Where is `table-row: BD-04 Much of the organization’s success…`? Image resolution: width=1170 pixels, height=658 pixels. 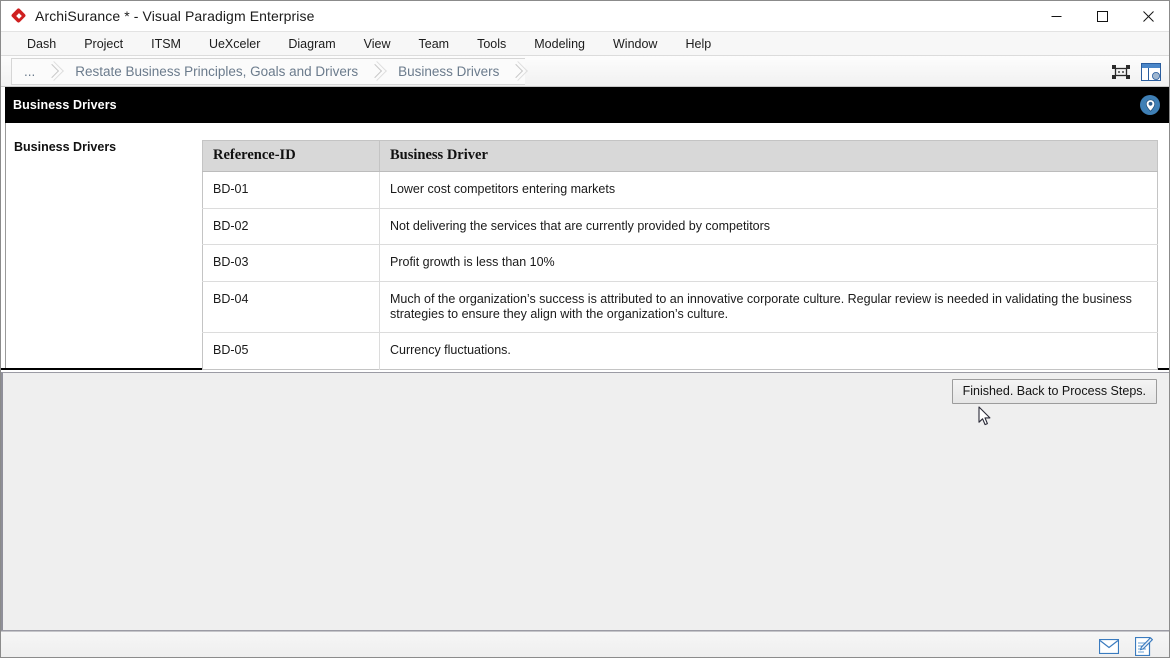
table-row: BD-04 Much of the organization’s success… is located at coordinates (680, 307).